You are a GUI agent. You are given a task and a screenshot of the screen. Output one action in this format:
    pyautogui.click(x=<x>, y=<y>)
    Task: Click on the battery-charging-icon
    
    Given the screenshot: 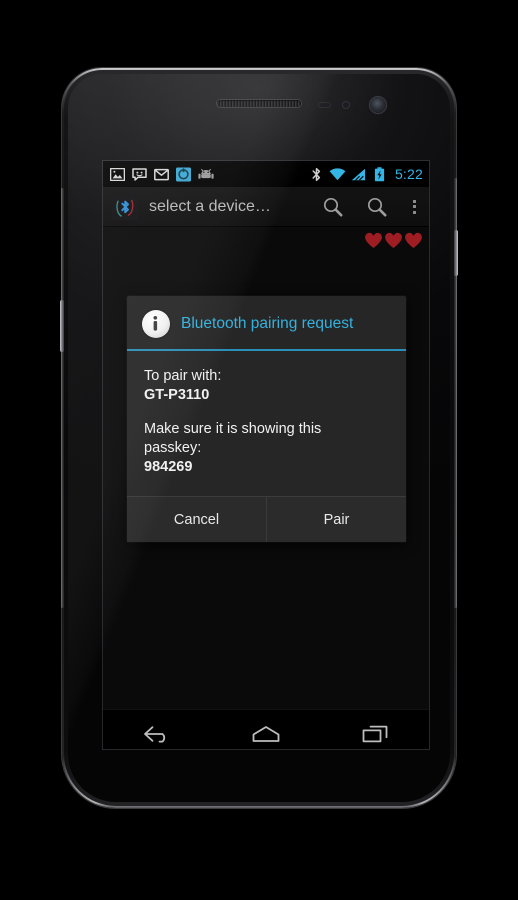 What is the action you would take?
    pyautogui.click(x=379, y=174)
    